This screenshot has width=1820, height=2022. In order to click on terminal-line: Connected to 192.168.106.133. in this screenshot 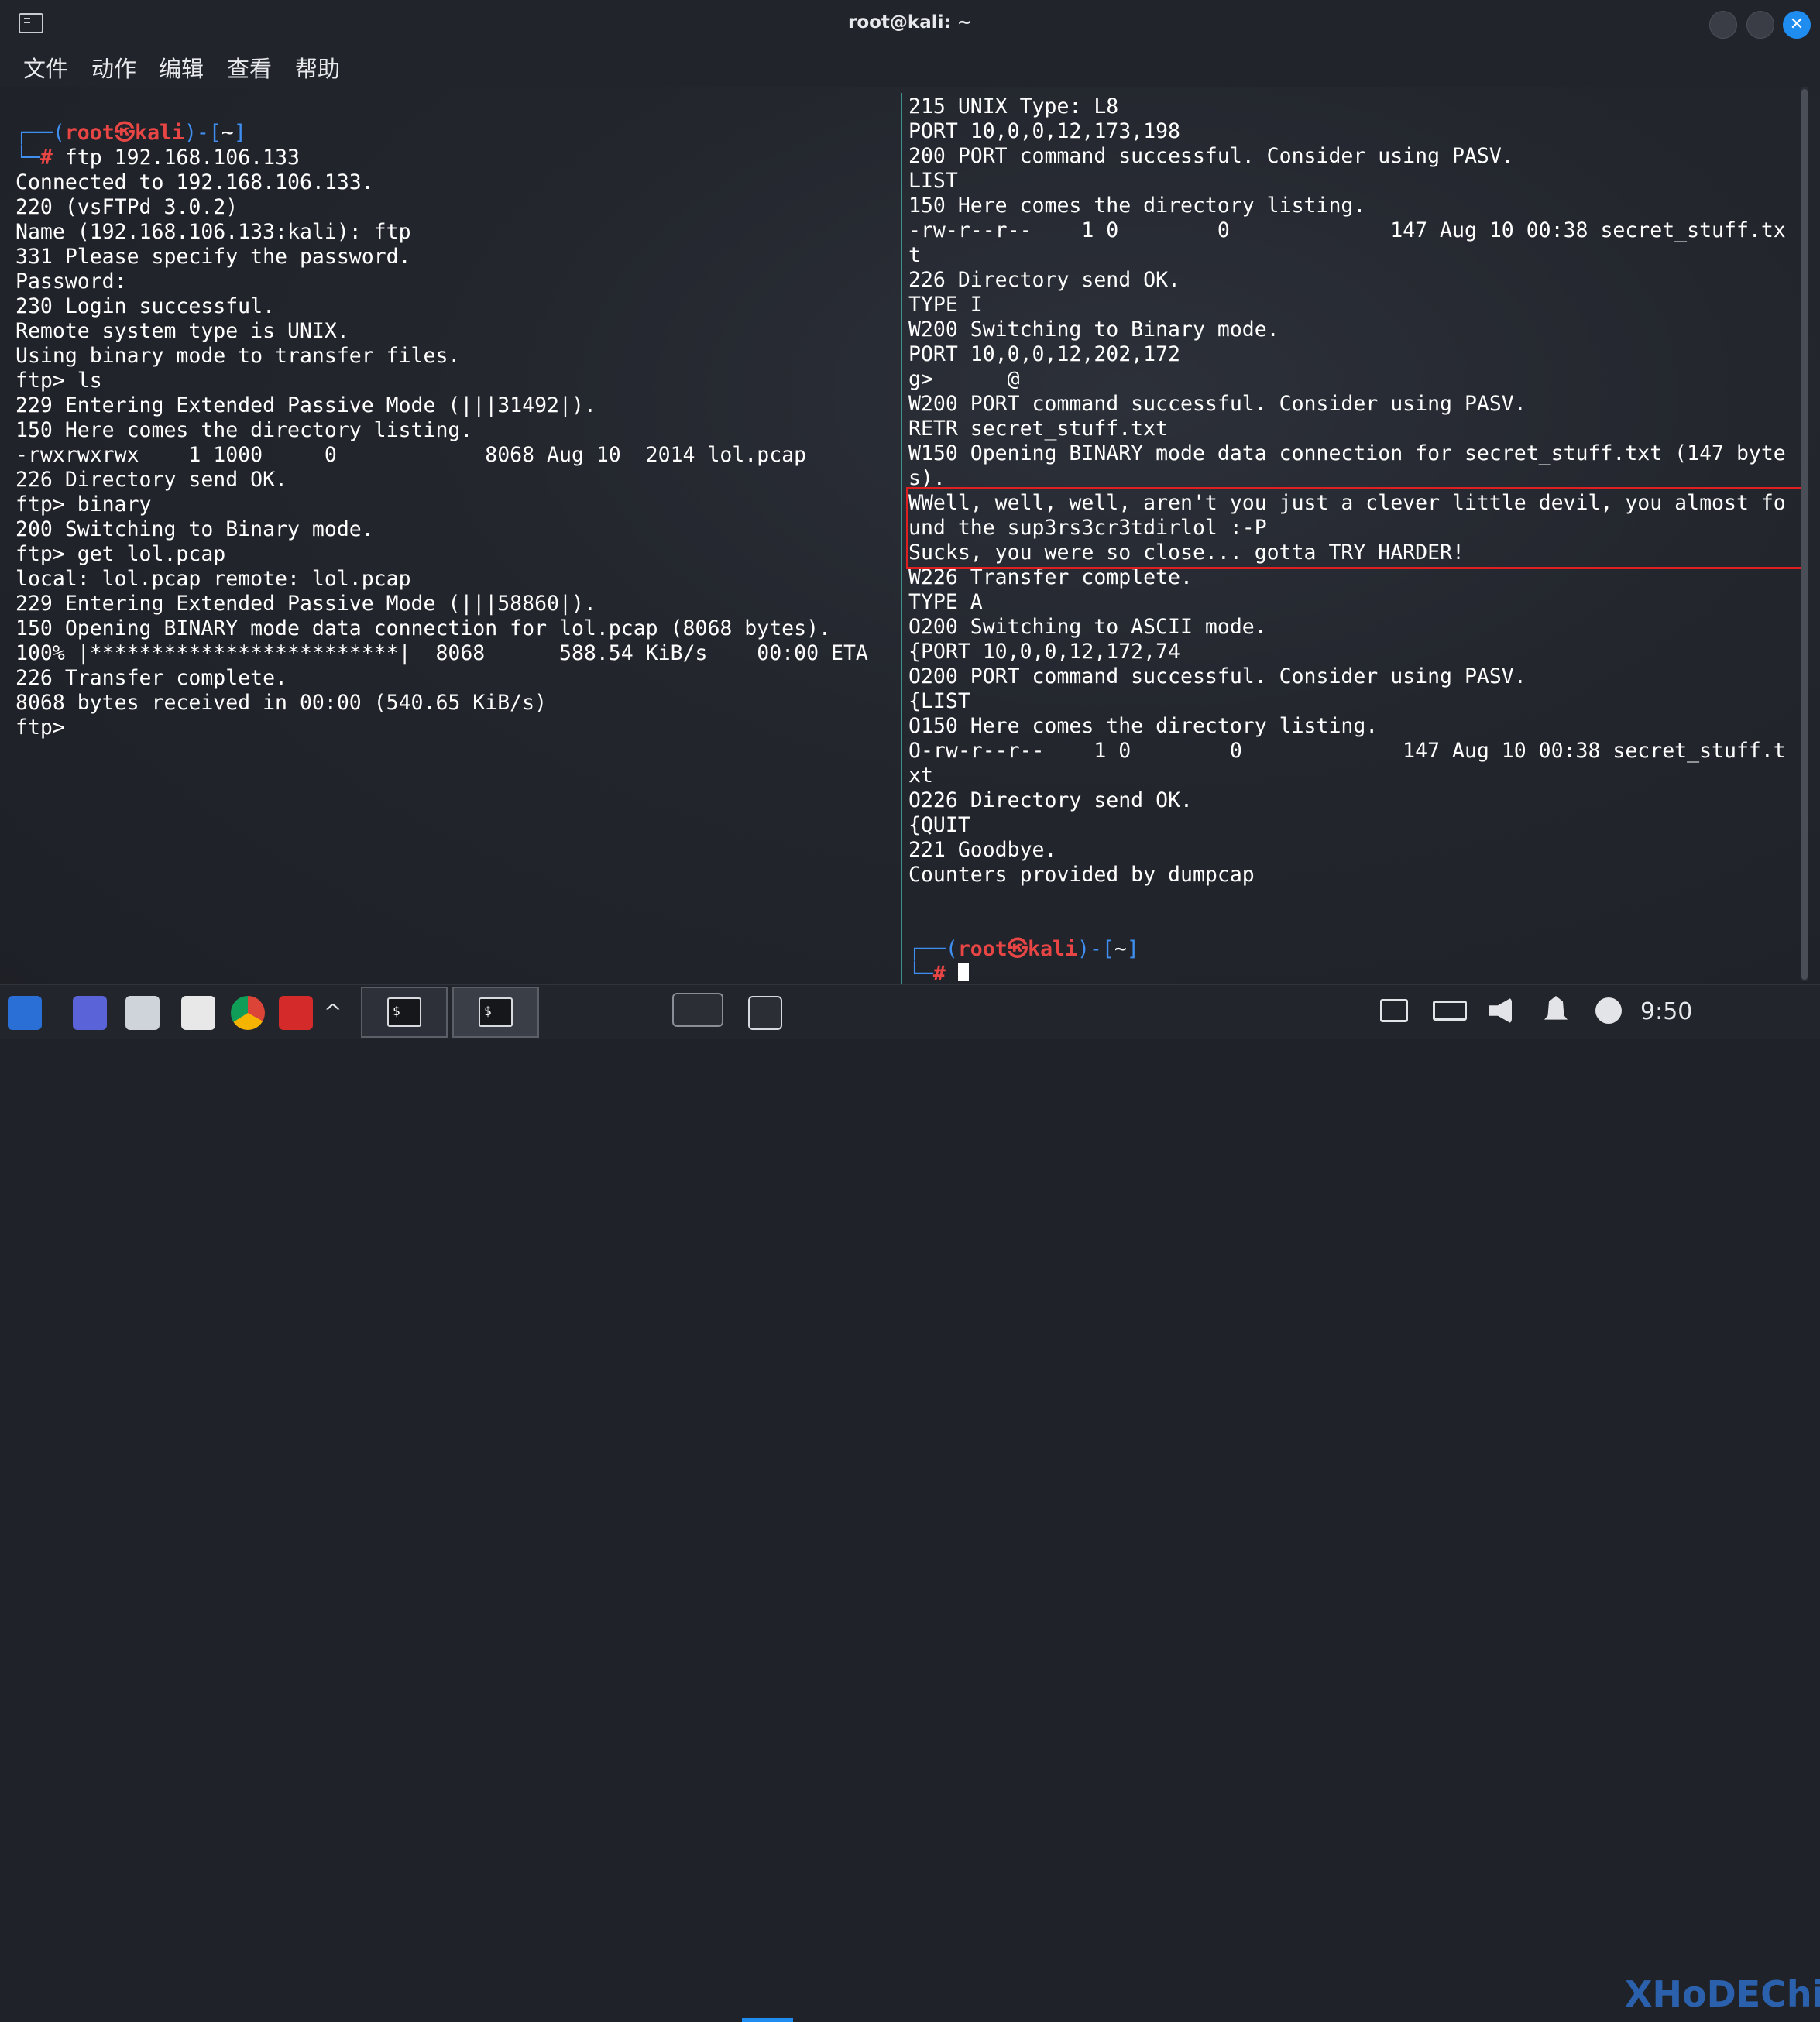, I will do `click(194, 182)`.